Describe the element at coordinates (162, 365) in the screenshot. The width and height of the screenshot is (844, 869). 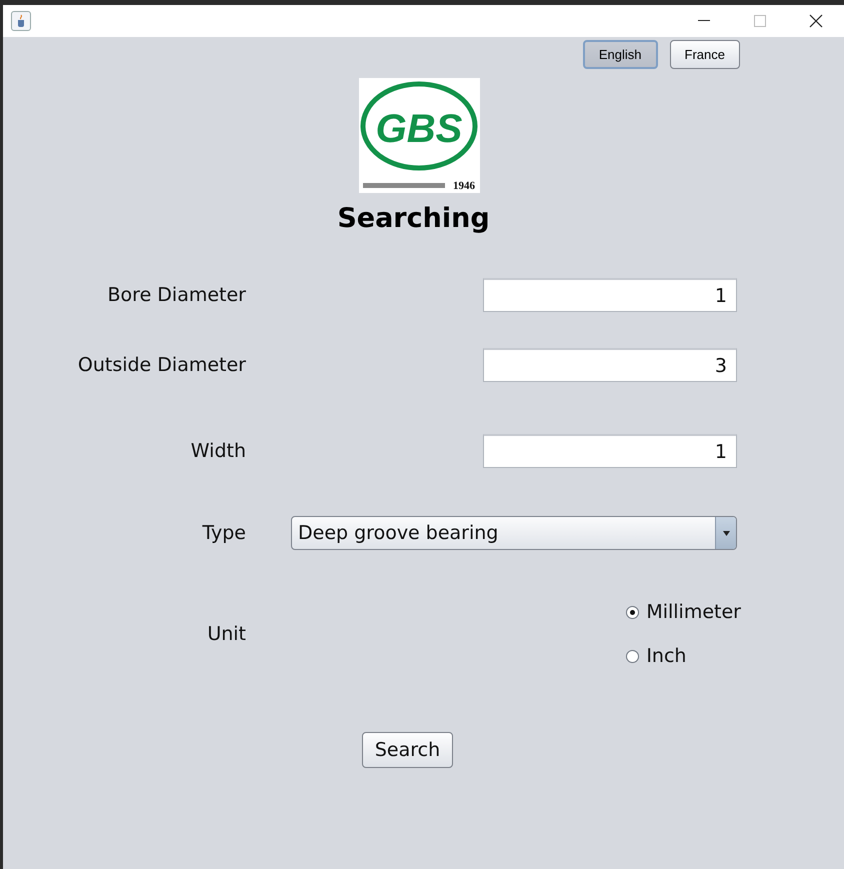
I see `field-label: Outside Diameter` at that location.